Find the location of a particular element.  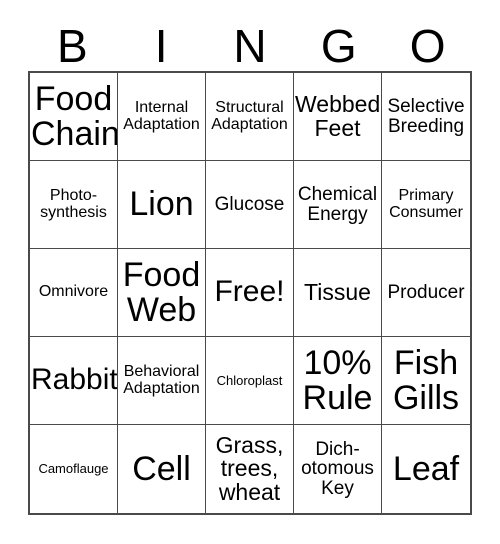

bingo-cell-label: Lion is located at coordinates (161, 204).